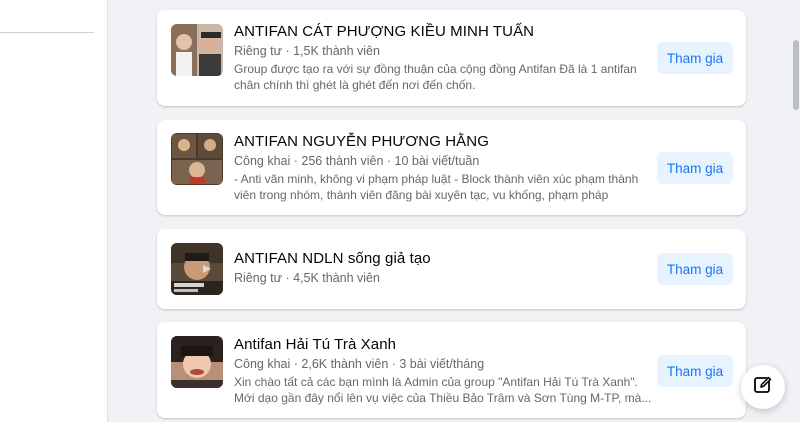 The height and width of the screenshot is (422, 800). What do you see at coordinates (307, 278) in the screenshot?
I see `group-meta: Riêng tư · 4,5K thành viên` at bounding box center [307, 278].